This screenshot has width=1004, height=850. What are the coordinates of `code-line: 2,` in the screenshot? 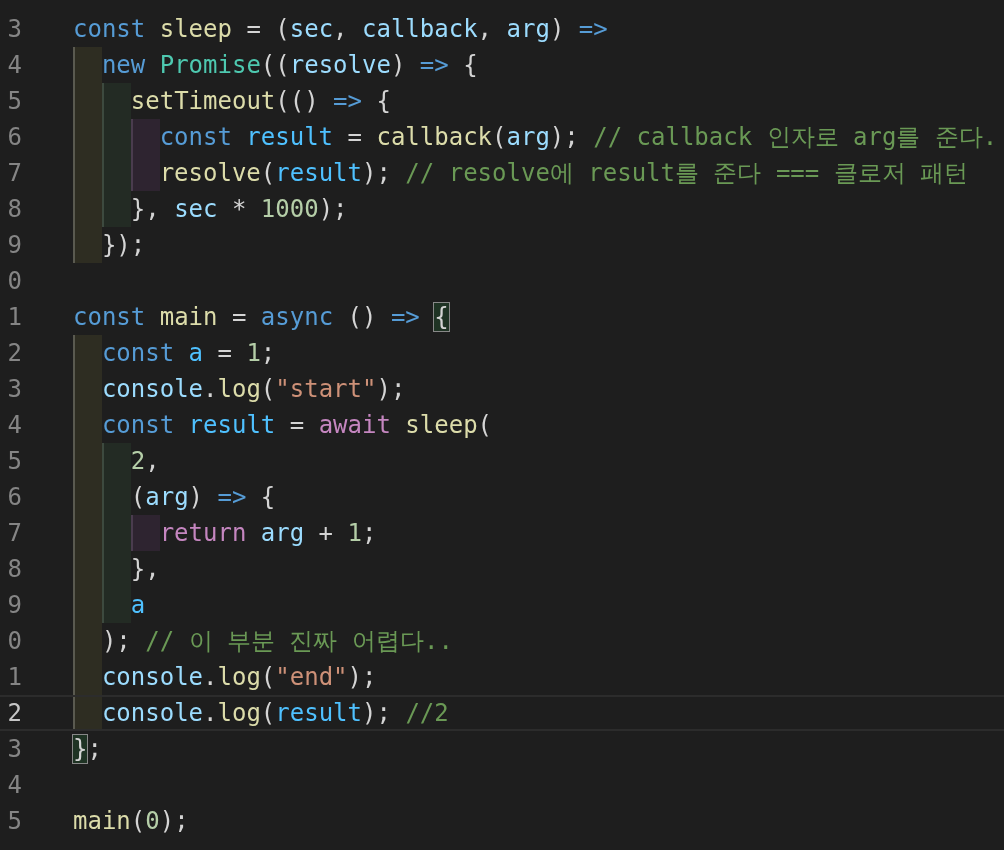 It's located at (145, 461).